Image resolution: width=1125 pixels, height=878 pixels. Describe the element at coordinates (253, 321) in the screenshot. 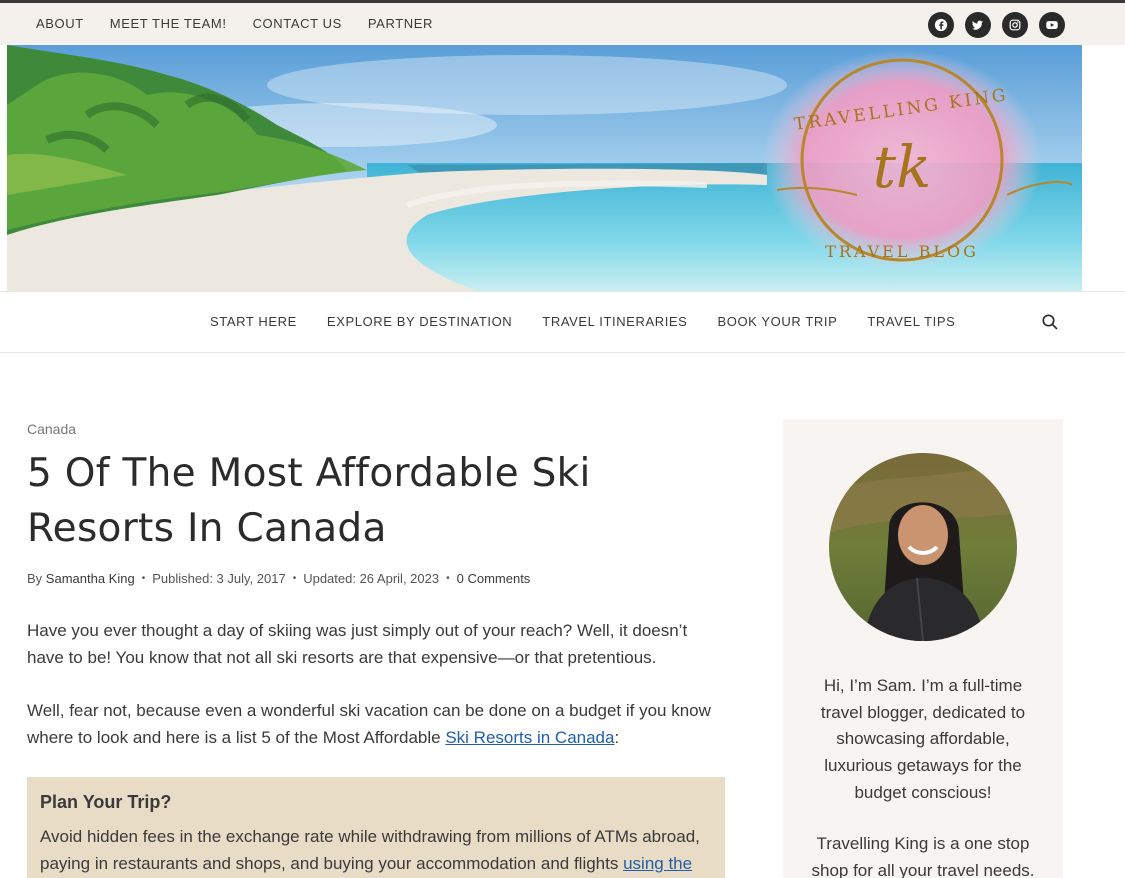

I see `nav-start-here: START HERE` at that location.